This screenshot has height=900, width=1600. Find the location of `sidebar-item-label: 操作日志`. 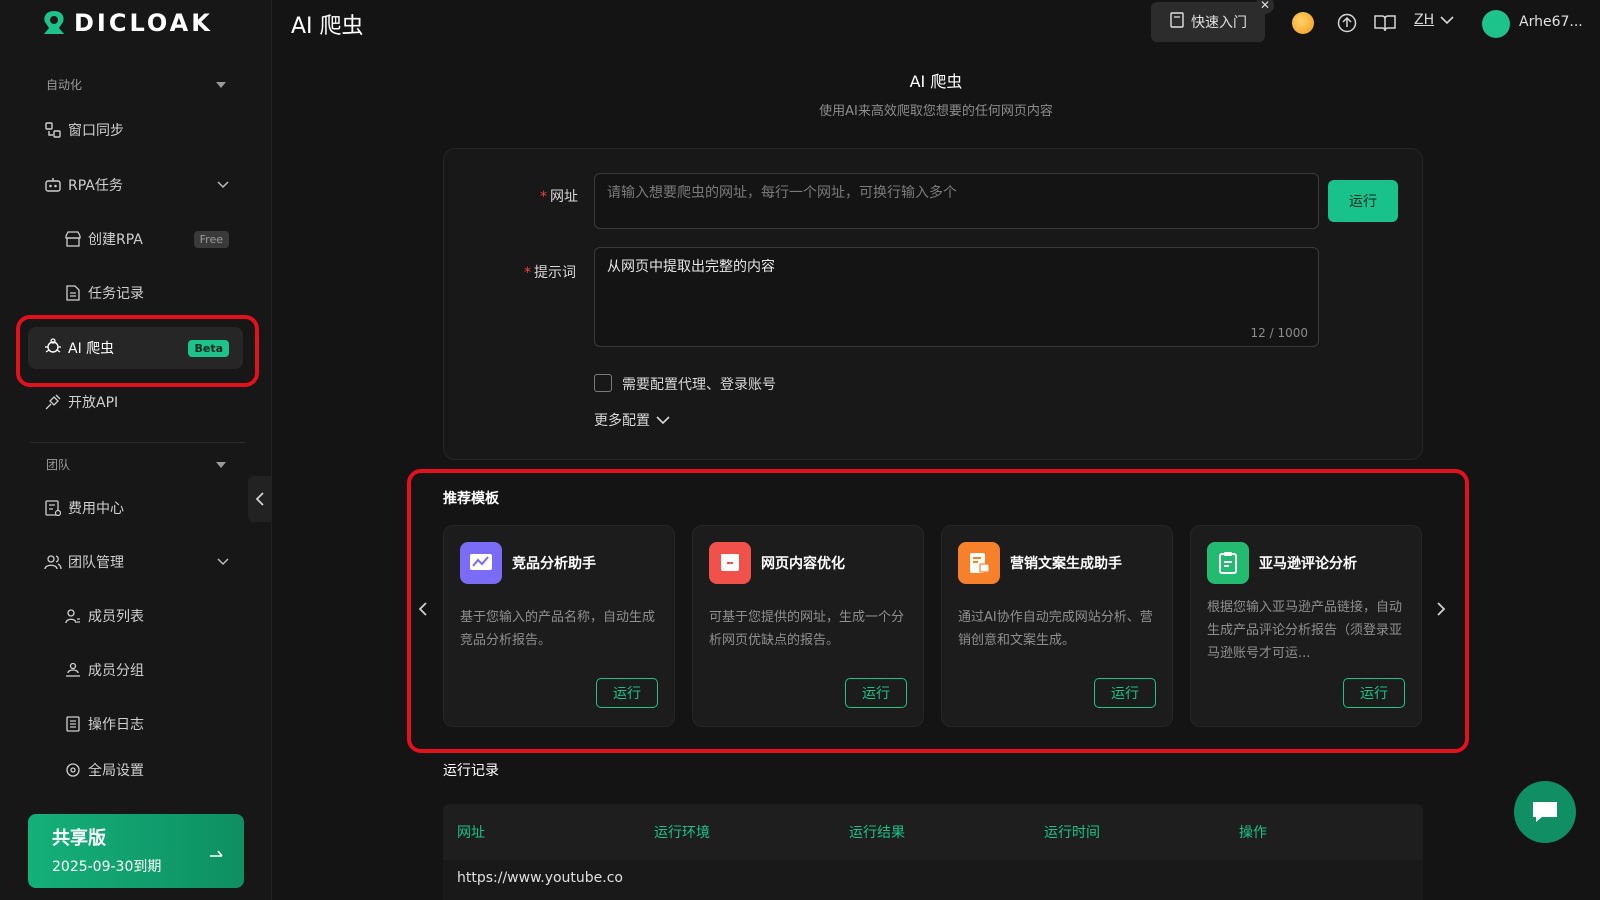

sidebar-item-label: 操作日志 is located at coordinates (116, 725).